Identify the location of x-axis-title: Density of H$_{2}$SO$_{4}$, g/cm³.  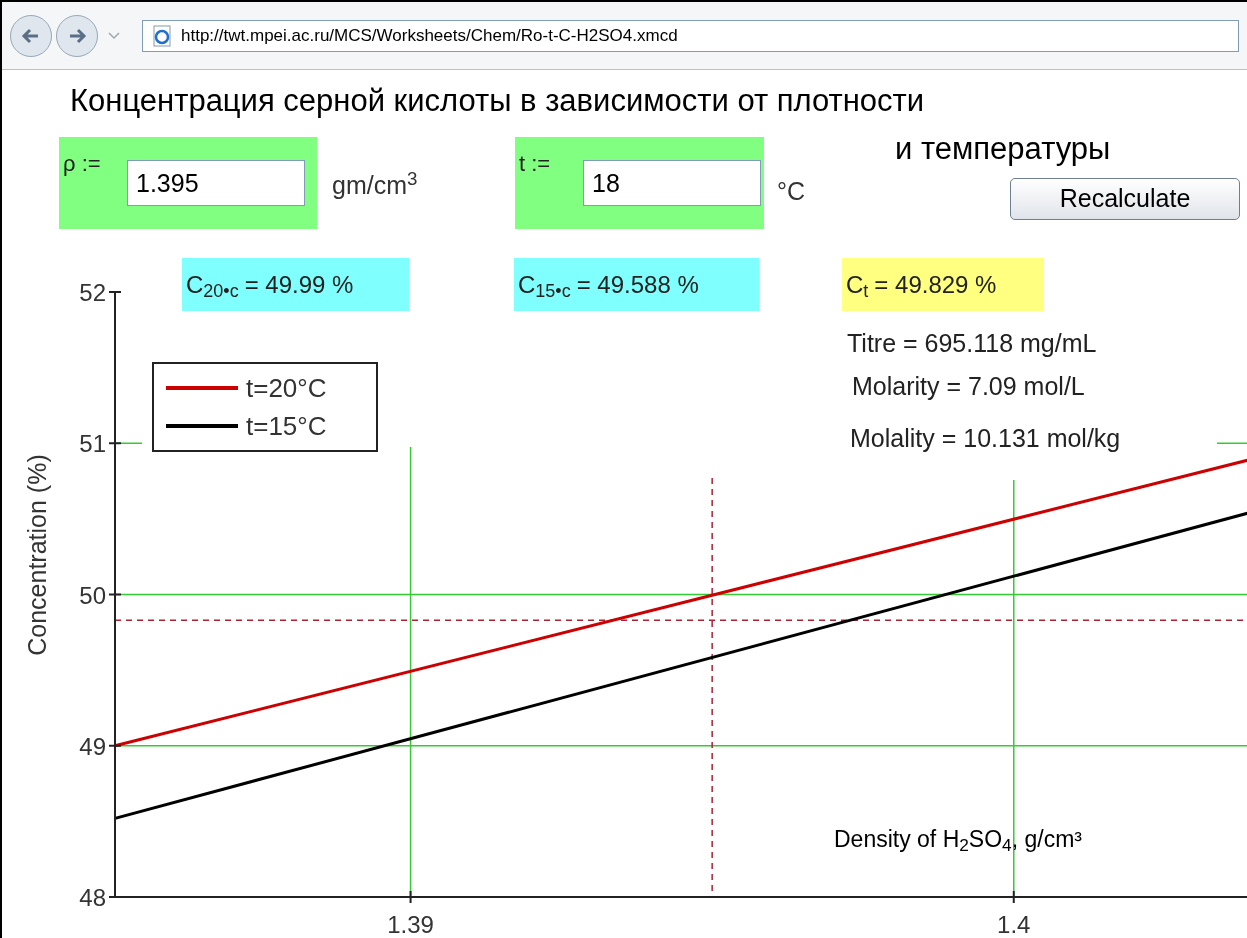
(958, 841).